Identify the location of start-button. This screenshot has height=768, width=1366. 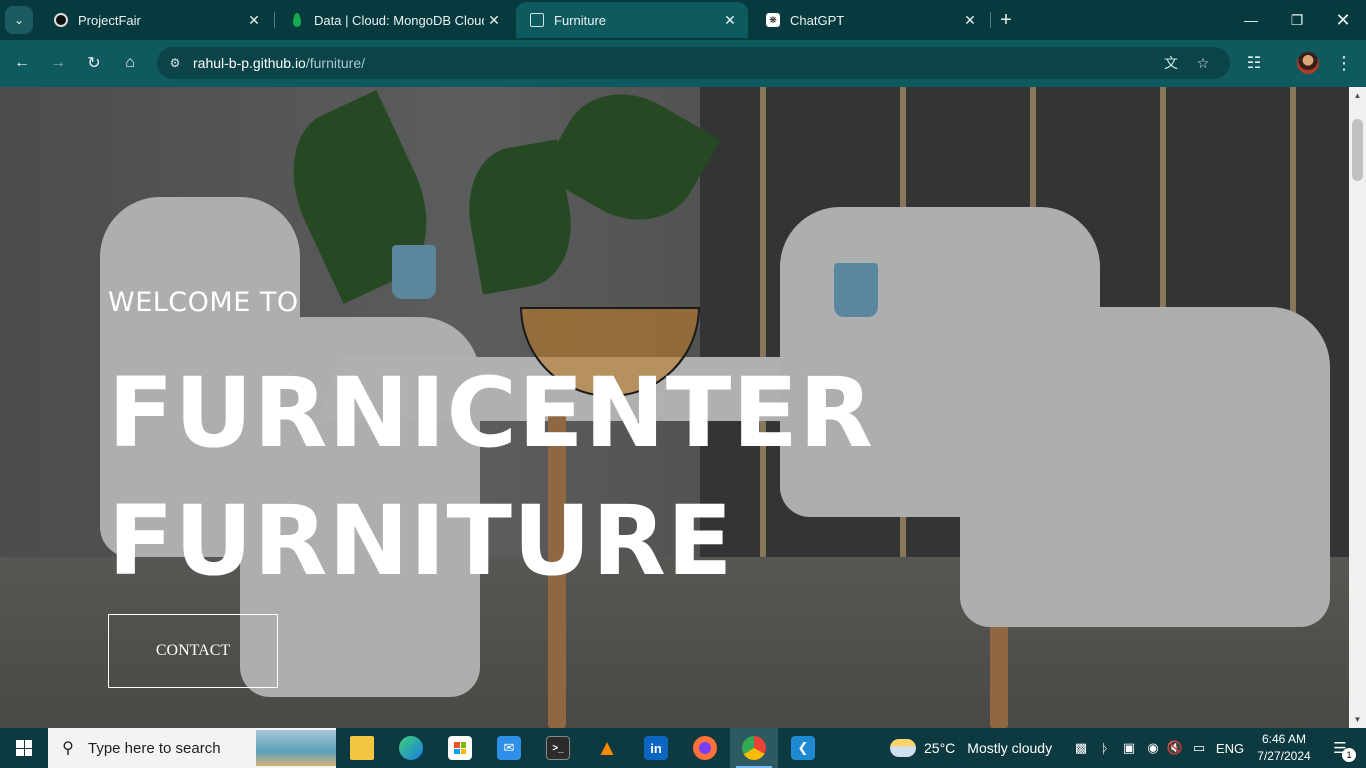
(24, 748).